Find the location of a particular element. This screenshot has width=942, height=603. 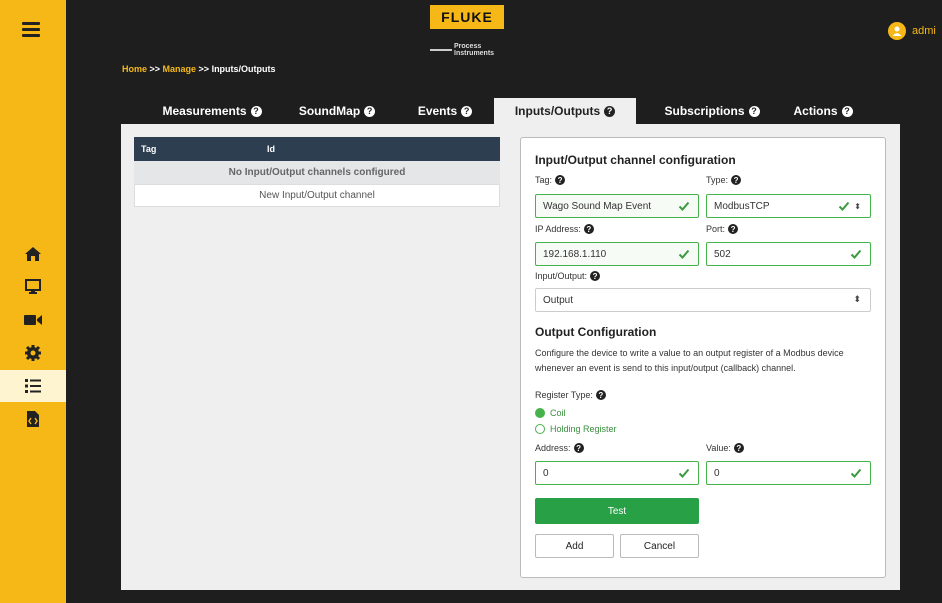

tab-subscriptions: Subscriptions? is located at coordinates (712, 111).